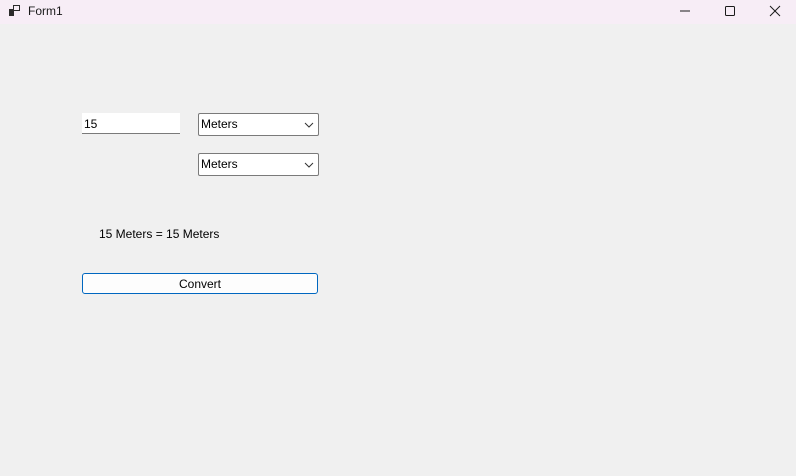  I want to click on title-bar: Form1, so click(398, 12).